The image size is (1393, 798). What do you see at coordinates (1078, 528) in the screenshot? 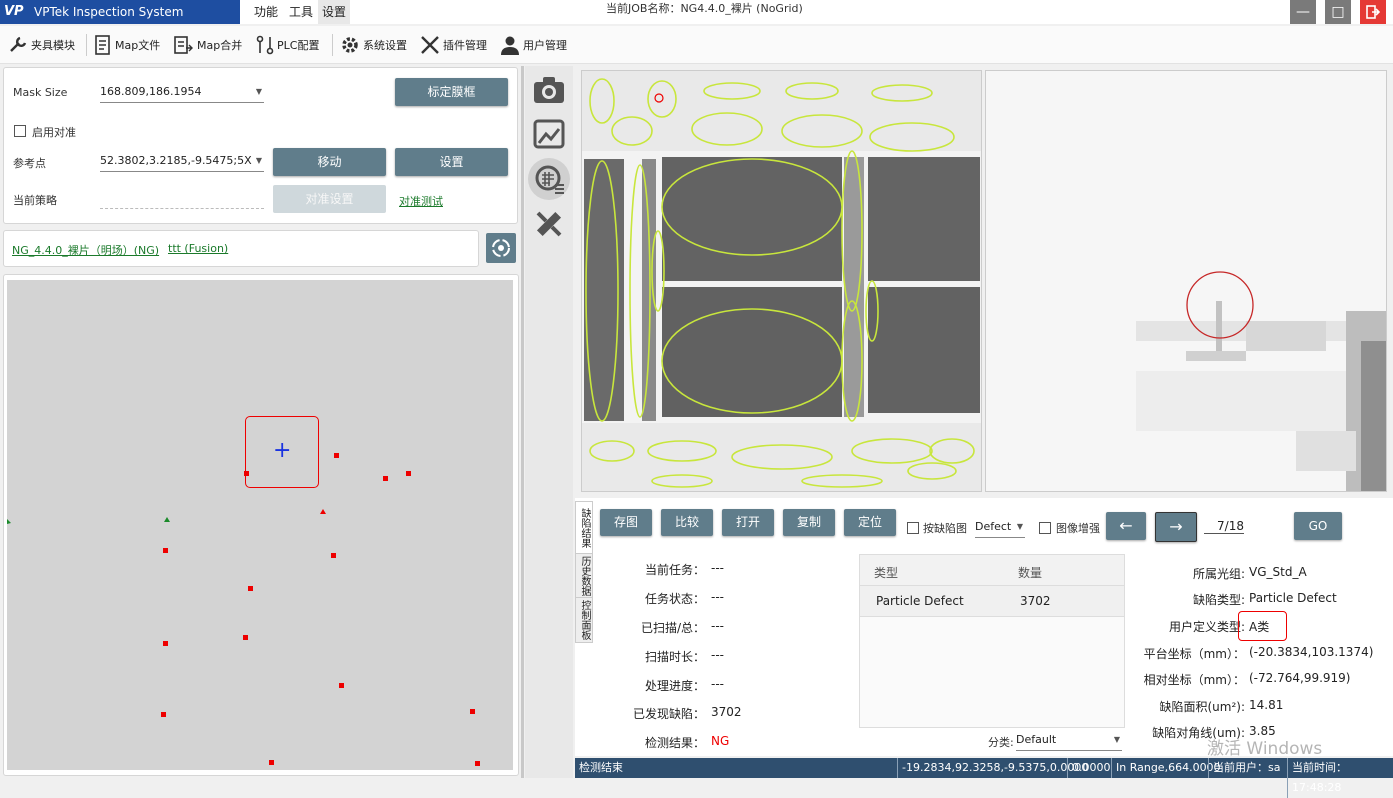
I see `enhance-label: 图像增强` at bounding box center [1078, 528].